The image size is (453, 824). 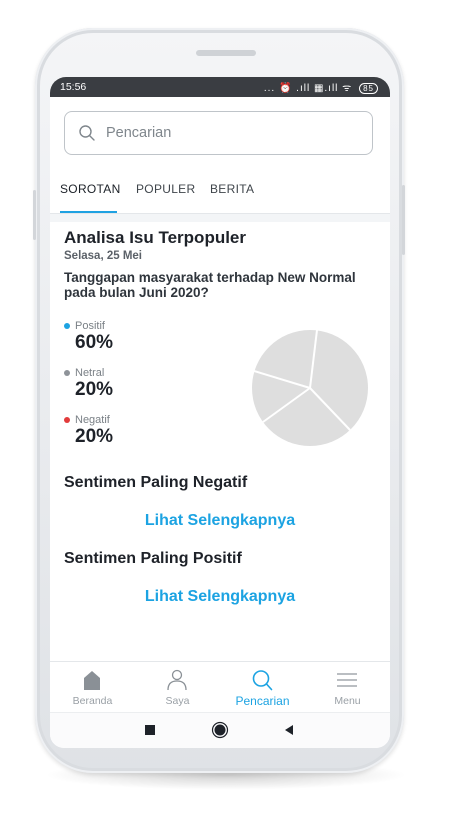 I want to click on legend-dot-positif, so click(x=67, y=326).